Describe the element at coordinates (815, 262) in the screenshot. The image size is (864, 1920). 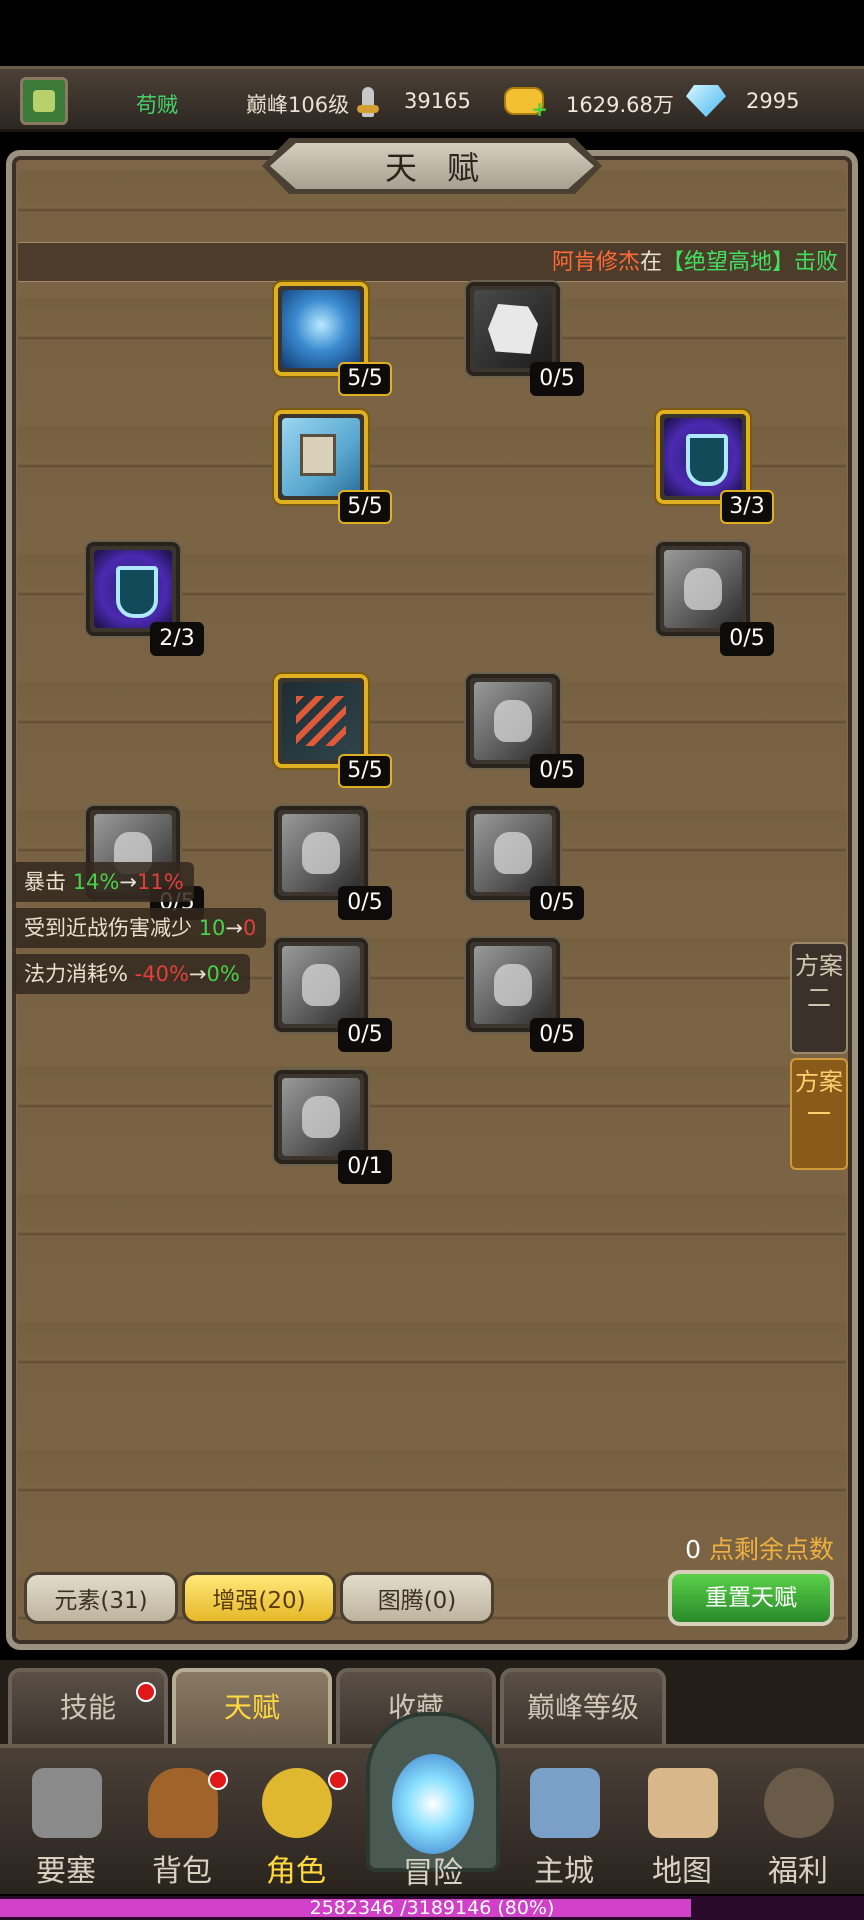
I see `ticker-tail: 击败` at that location.